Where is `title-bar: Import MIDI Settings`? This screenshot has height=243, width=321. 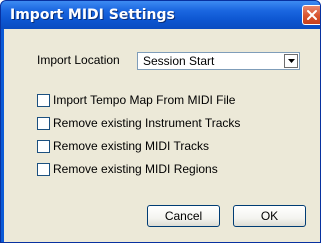
title-bar: Import MIDI Settings is located at coordinates (160, 15).